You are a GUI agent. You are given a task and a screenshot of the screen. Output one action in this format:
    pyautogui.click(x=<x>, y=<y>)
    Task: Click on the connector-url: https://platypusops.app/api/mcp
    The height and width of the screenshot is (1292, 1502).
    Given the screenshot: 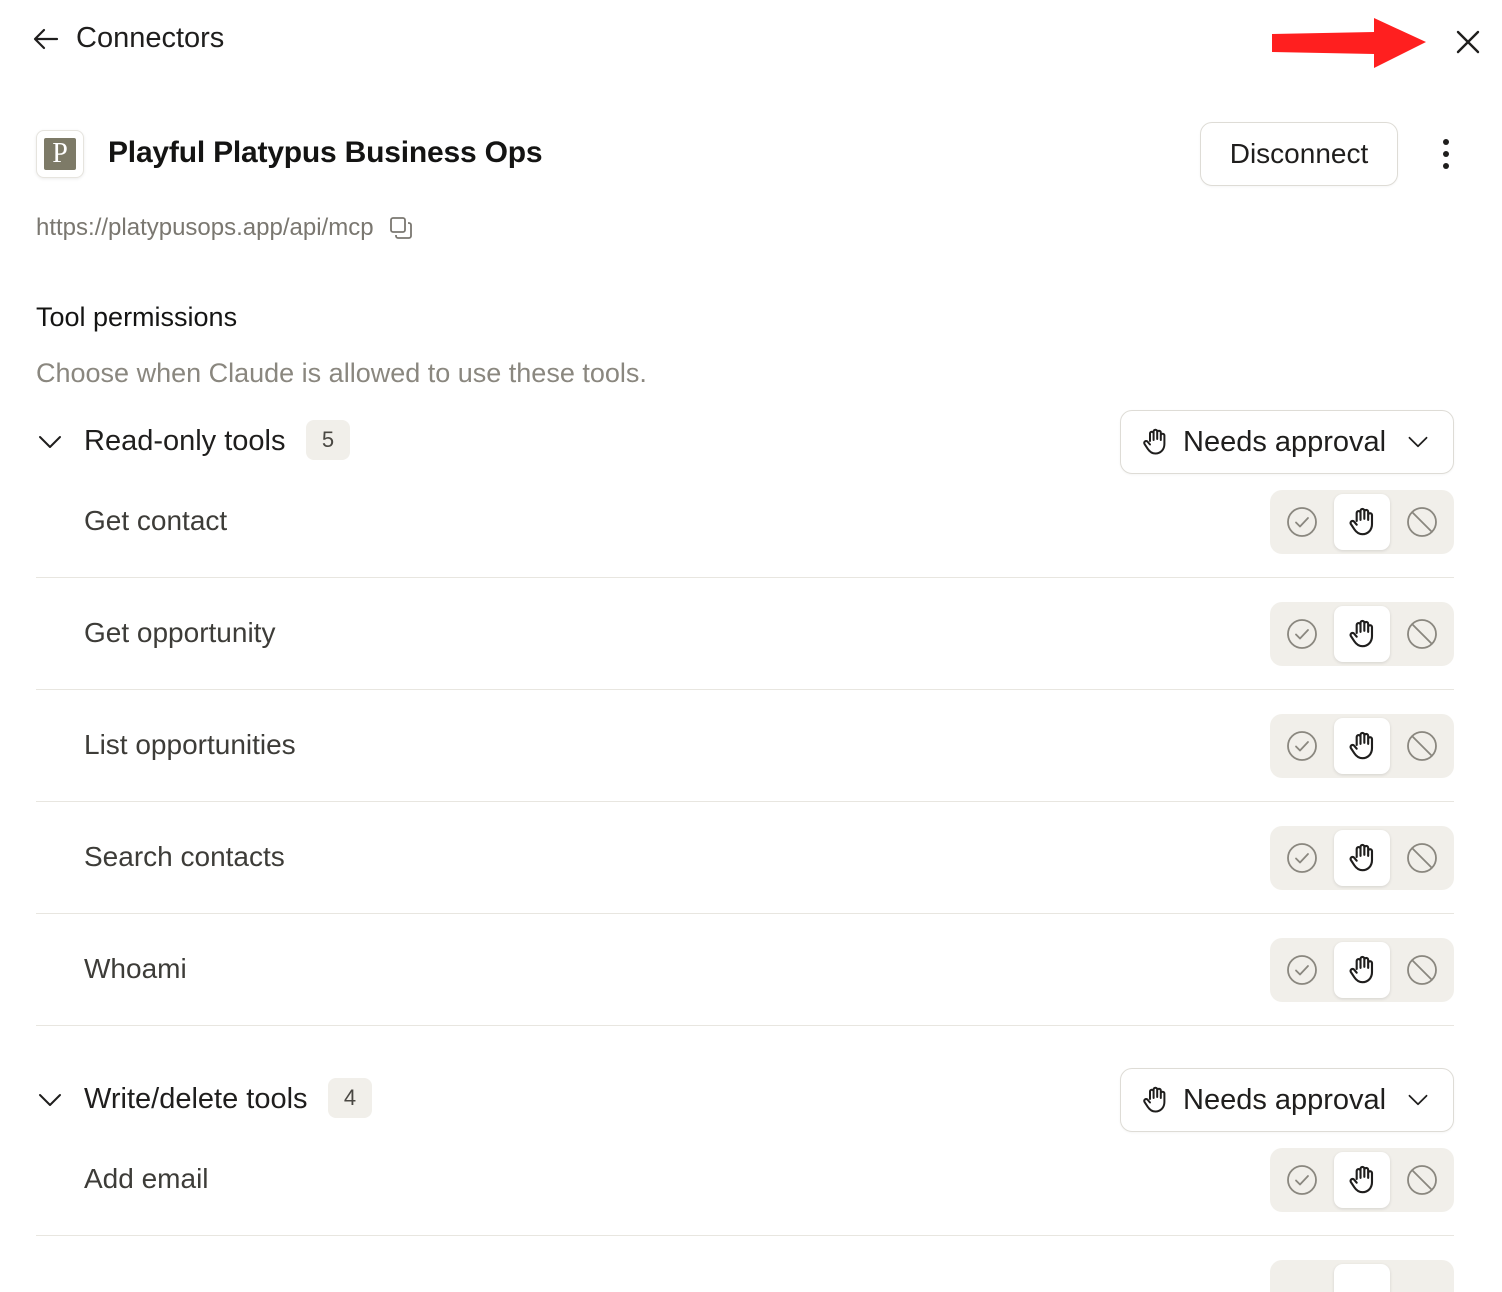 What is the action you would take?
    pyautogui.click(x=205, y=227)
    